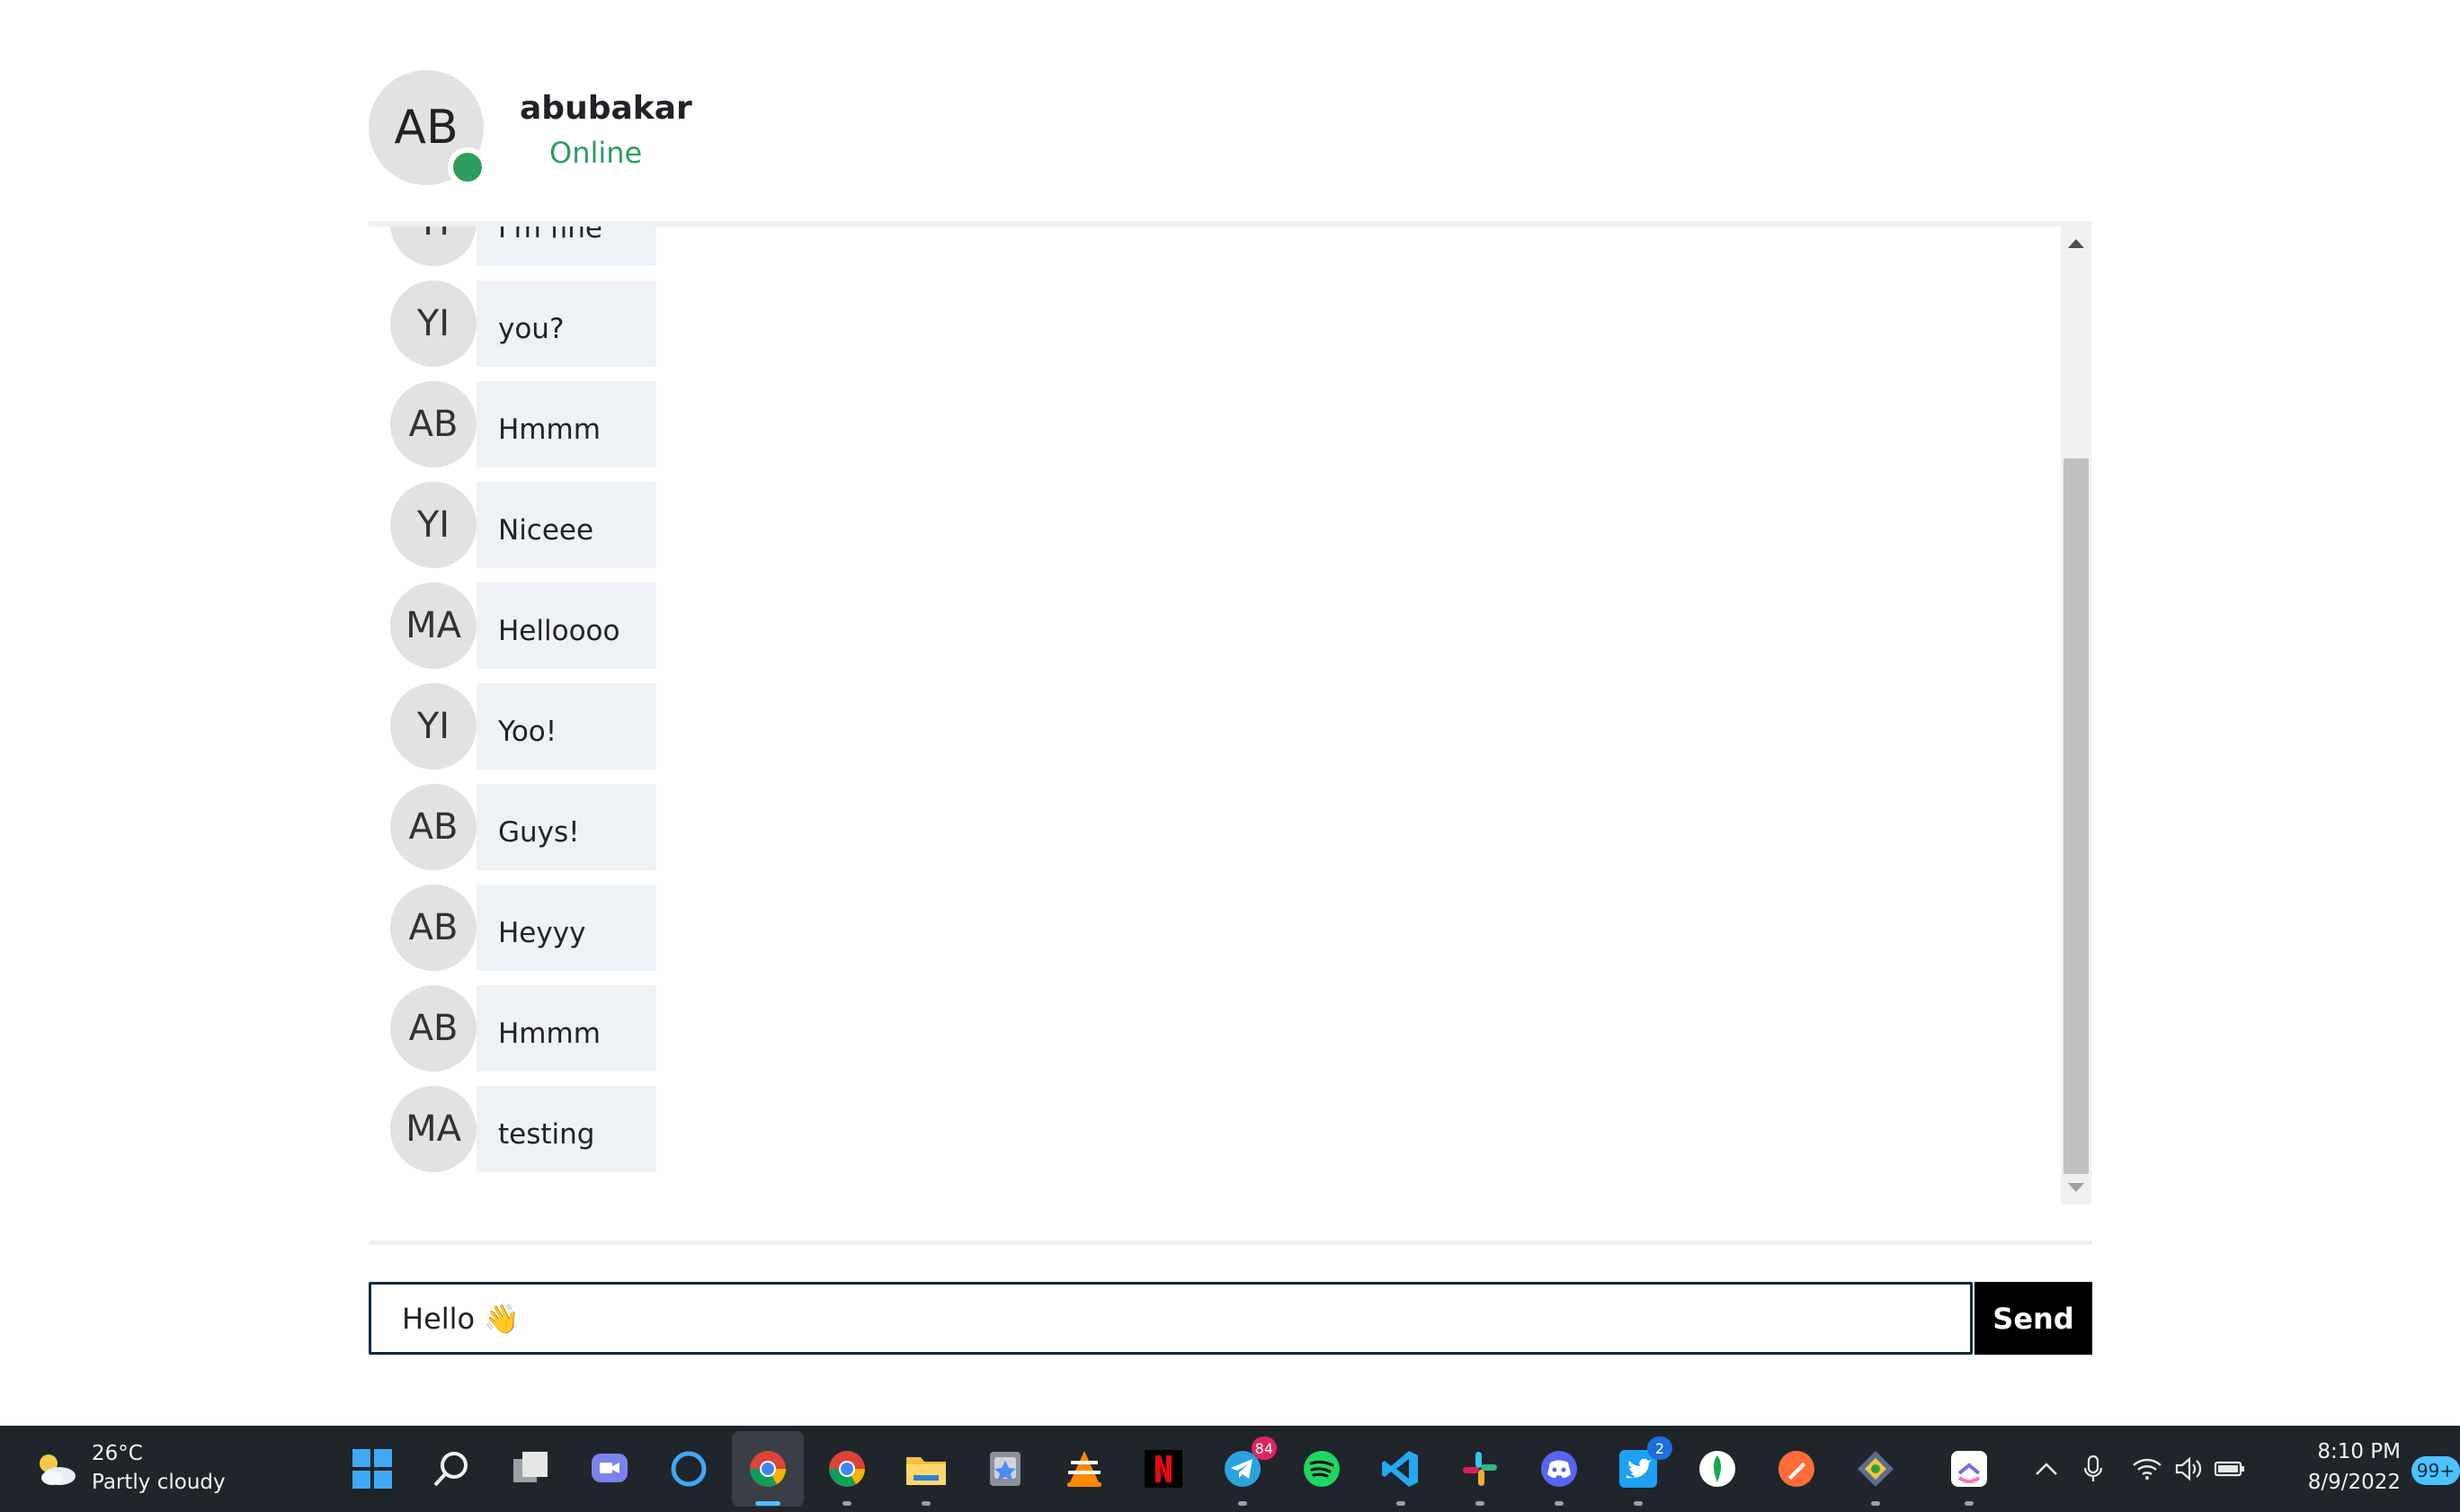 The image size is (2460, 1512). Describe the element at coordinates (2436, 1470) in the screenshot. I see `notification-count-badge: 99+` at that location.